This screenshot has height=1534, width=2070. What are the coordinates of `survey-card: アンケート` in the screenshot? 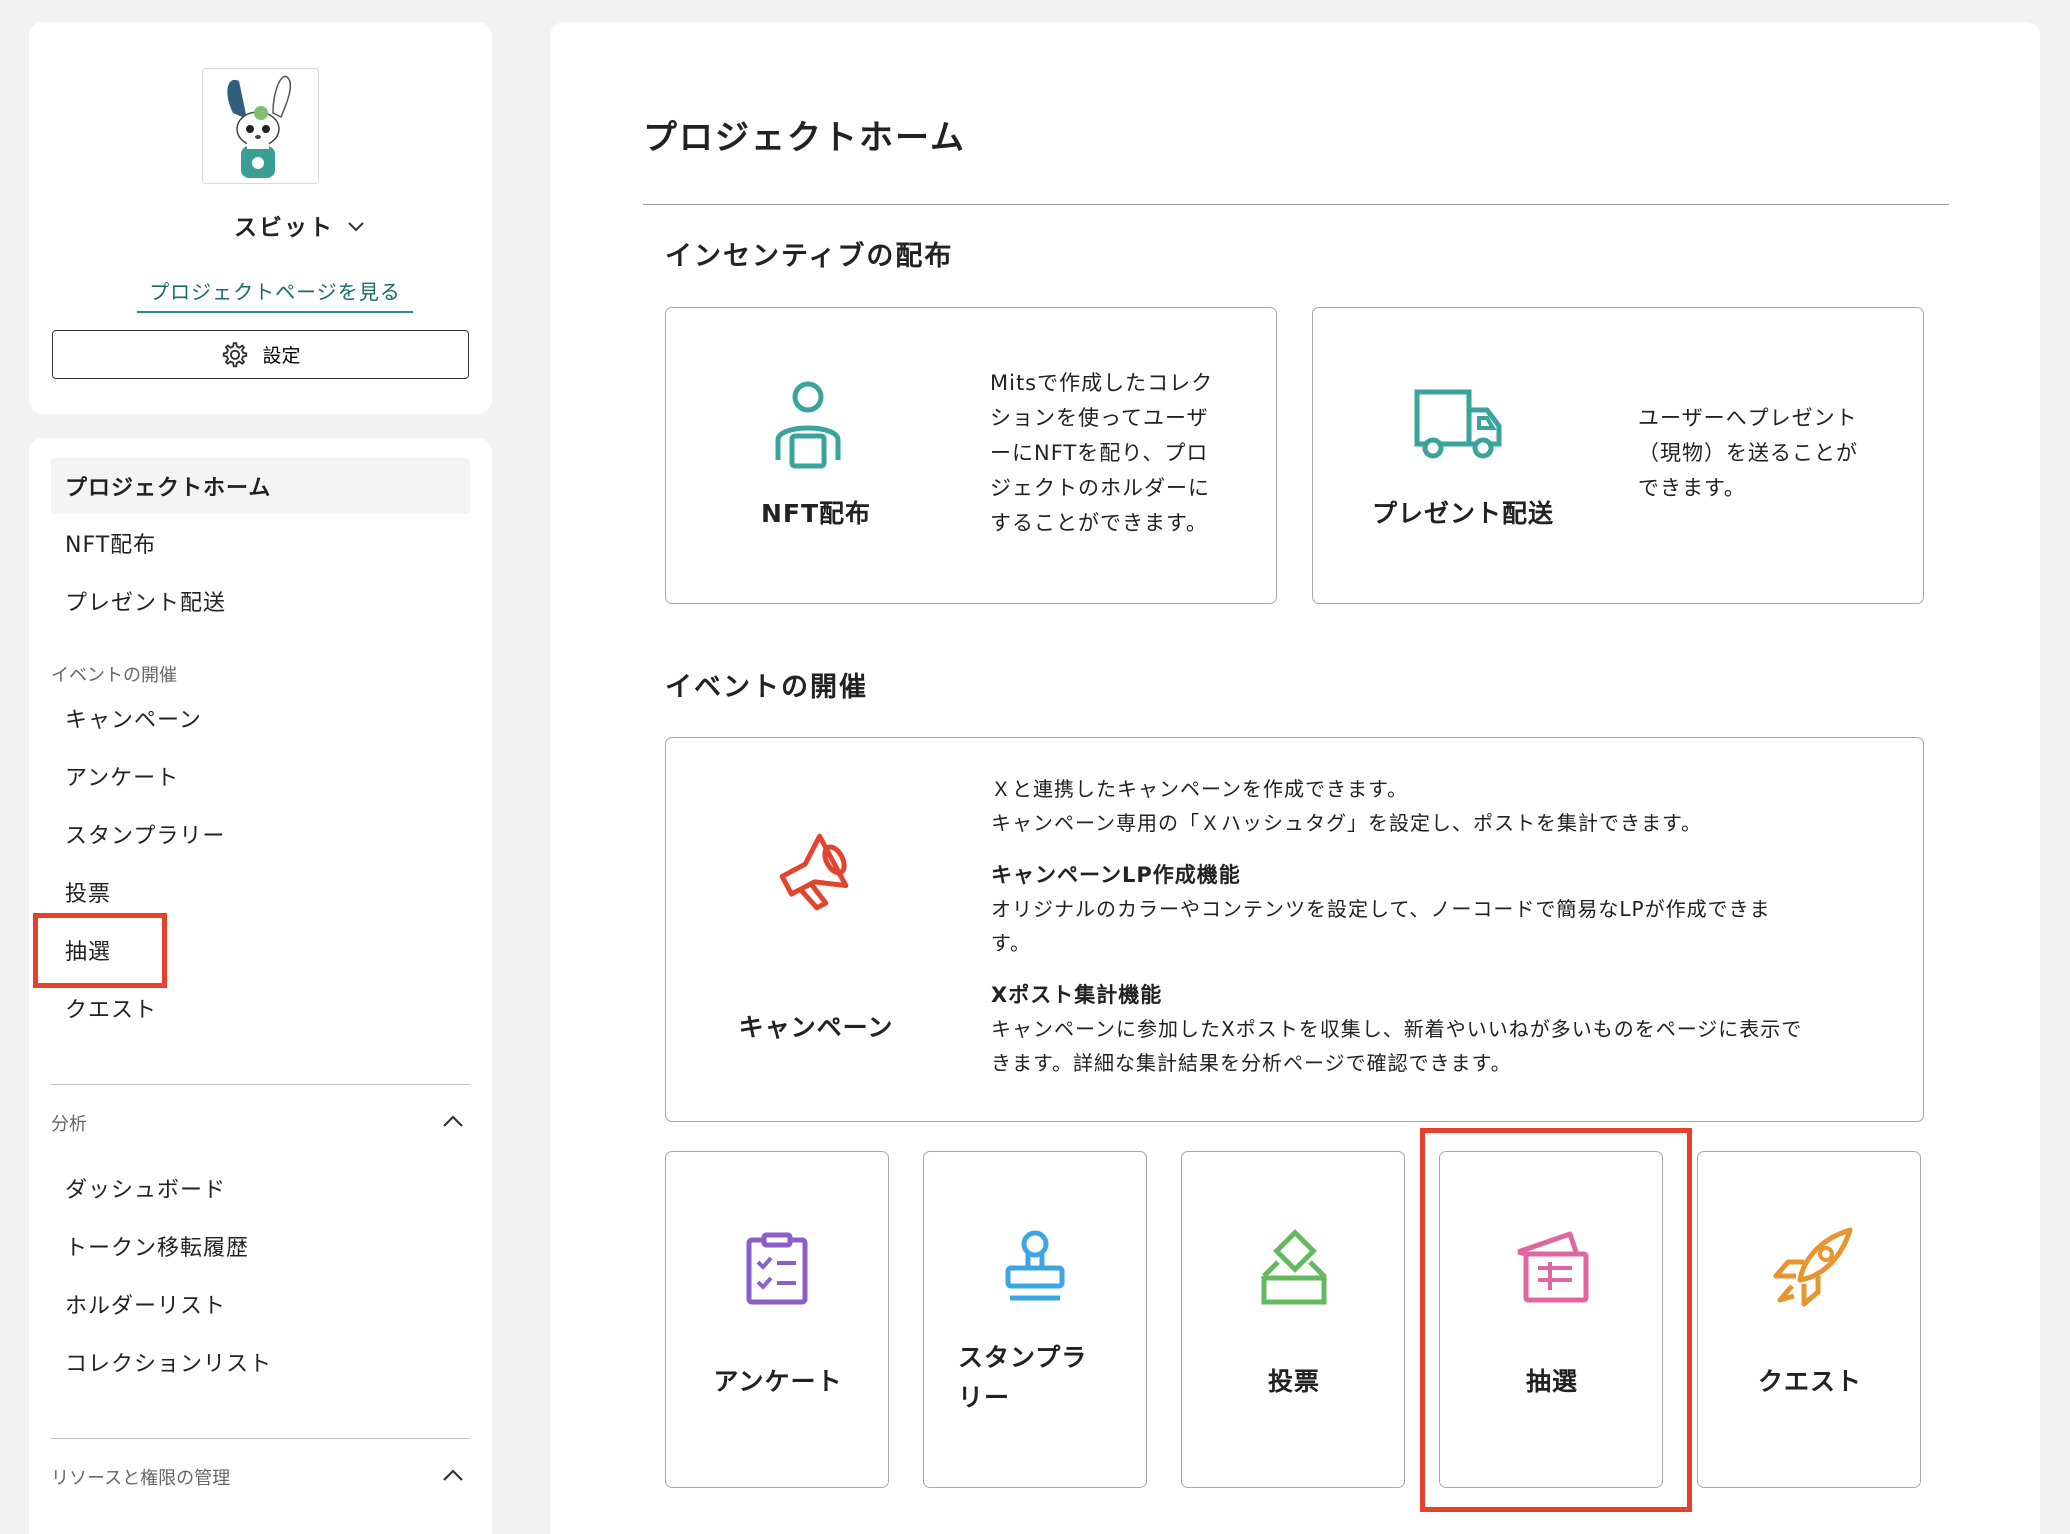 It's located at (777, 1319).